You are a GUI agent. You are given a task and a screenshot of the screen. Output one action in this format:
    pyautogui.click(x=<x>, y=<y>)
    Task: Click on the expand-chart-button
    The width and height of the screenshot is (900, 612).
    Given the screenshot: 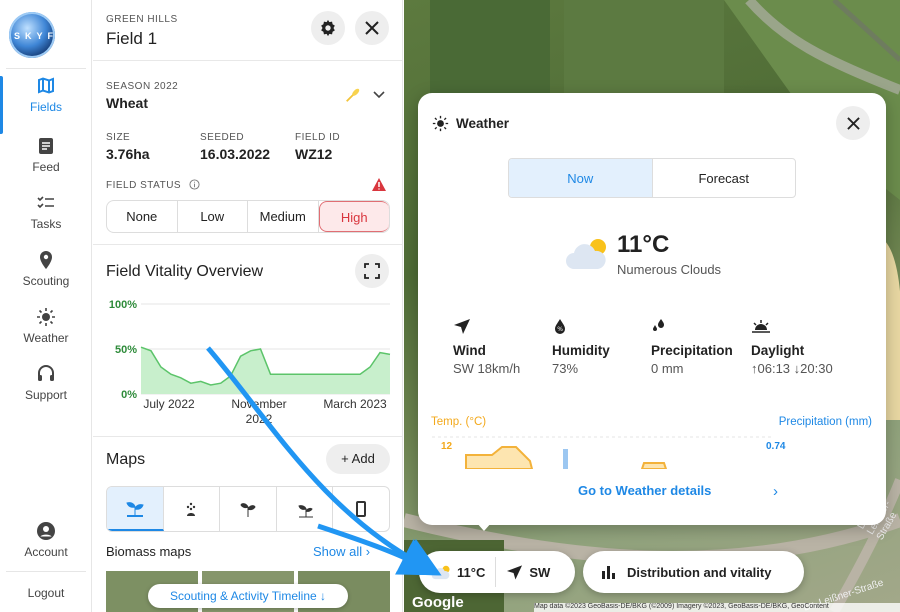 What is the action you would take?
    pyautogui.click(x=372, y=271)
    